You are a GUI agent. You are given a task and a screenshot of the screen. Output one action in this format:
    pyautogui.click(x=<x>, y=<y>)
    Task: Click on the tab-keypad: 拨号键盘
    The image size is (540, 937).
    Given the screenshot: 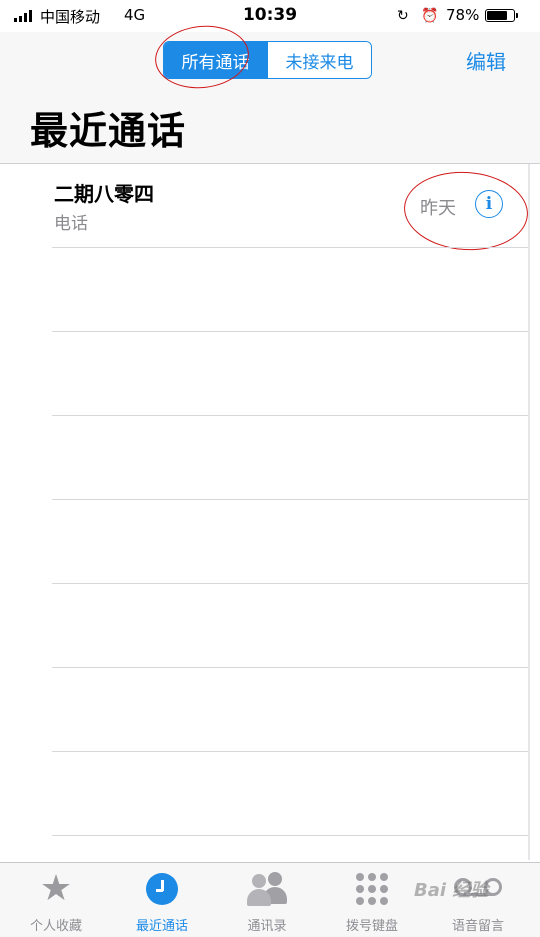 What is the action you would take?
    pyautogui.click(x=372, y=900)
    